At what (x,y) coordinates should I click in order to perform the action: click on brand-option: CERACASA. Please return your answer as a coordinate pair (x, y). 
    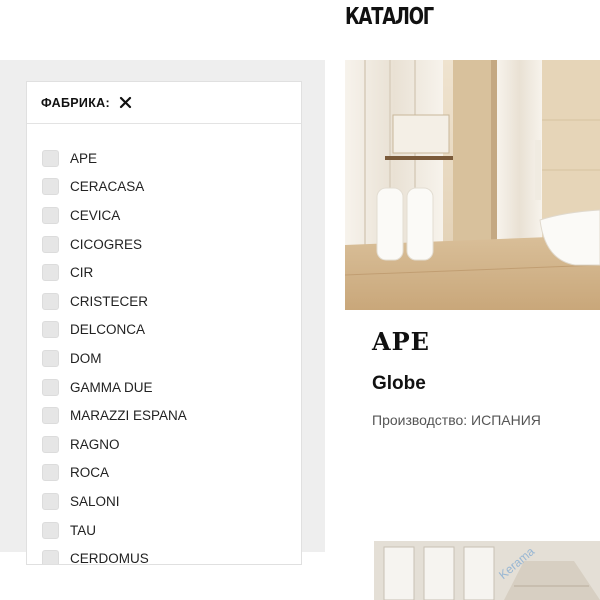
    Looking at the image, I should click on (114, 187).